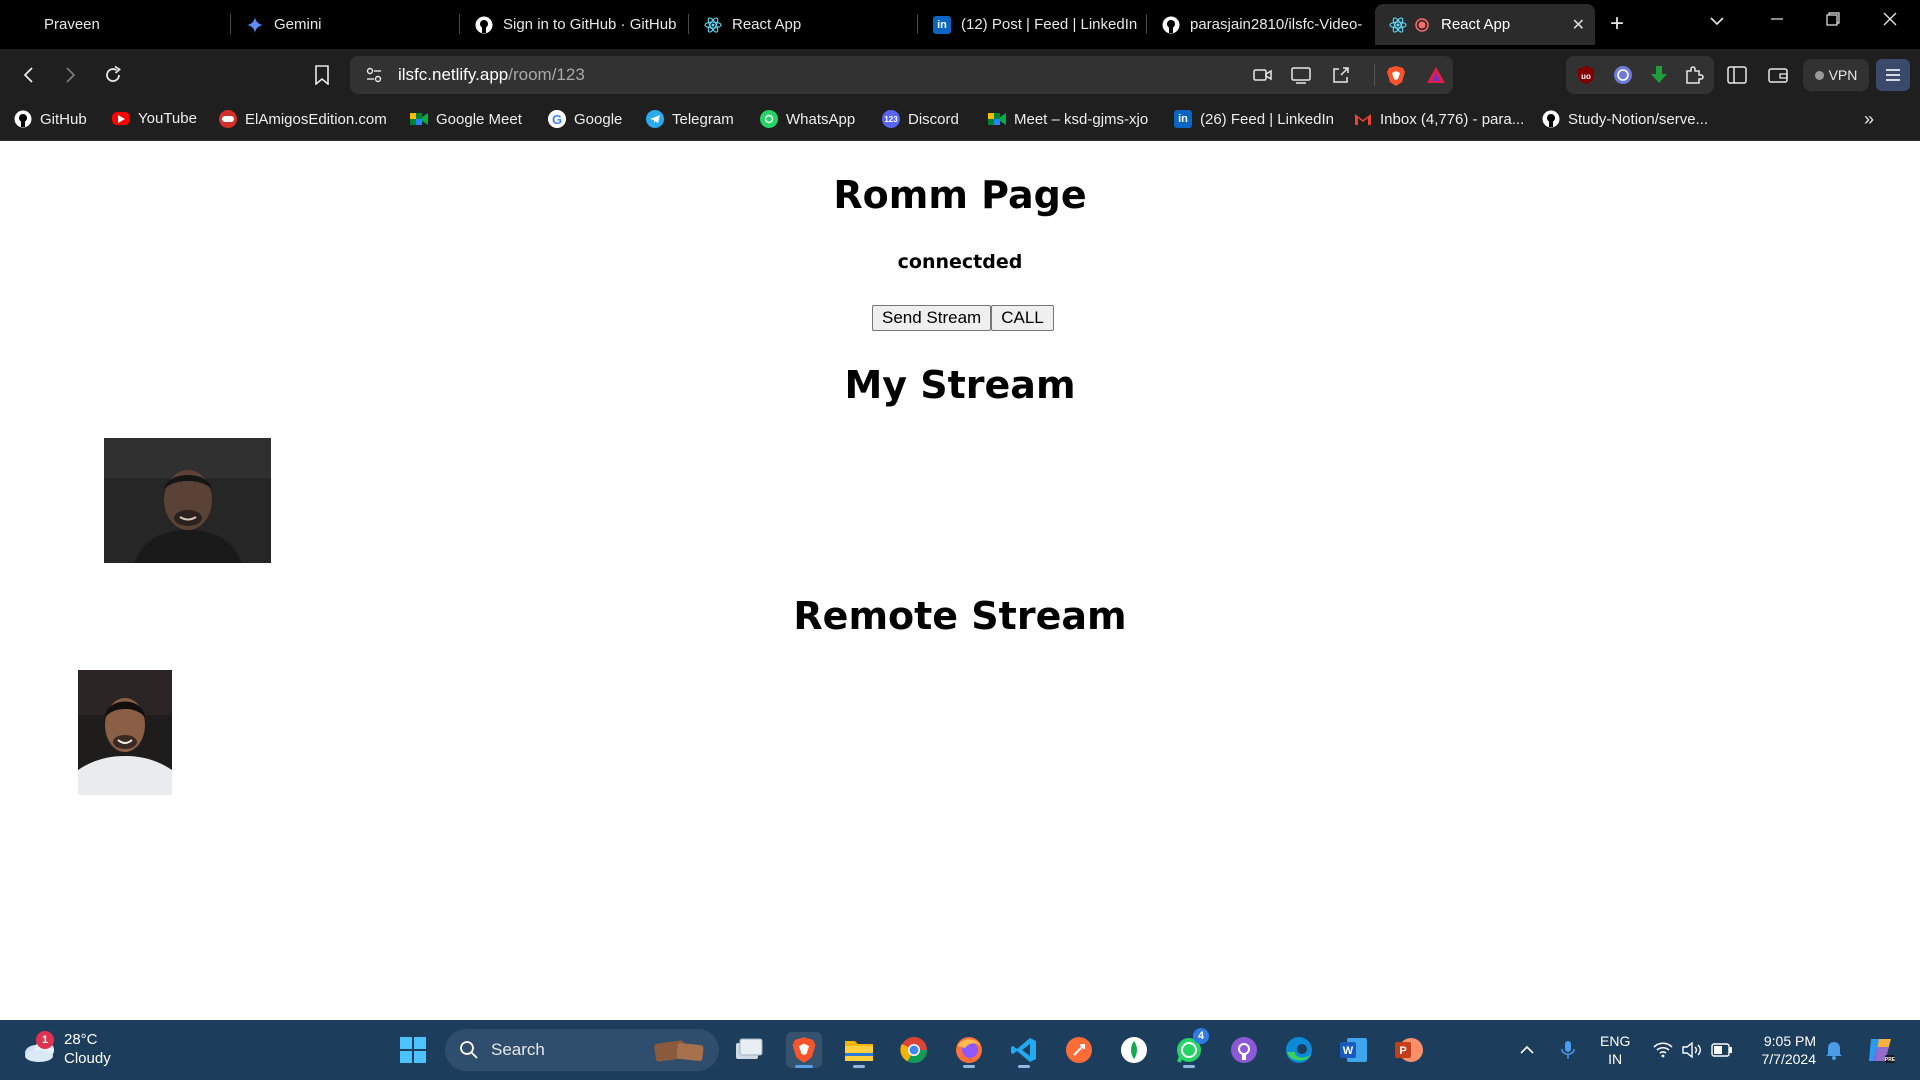 This screenshot has width=1920, height=1080. Describe the element at coordinates (1890, 20) in the screenshot. I see `close-window-icon` at that location.